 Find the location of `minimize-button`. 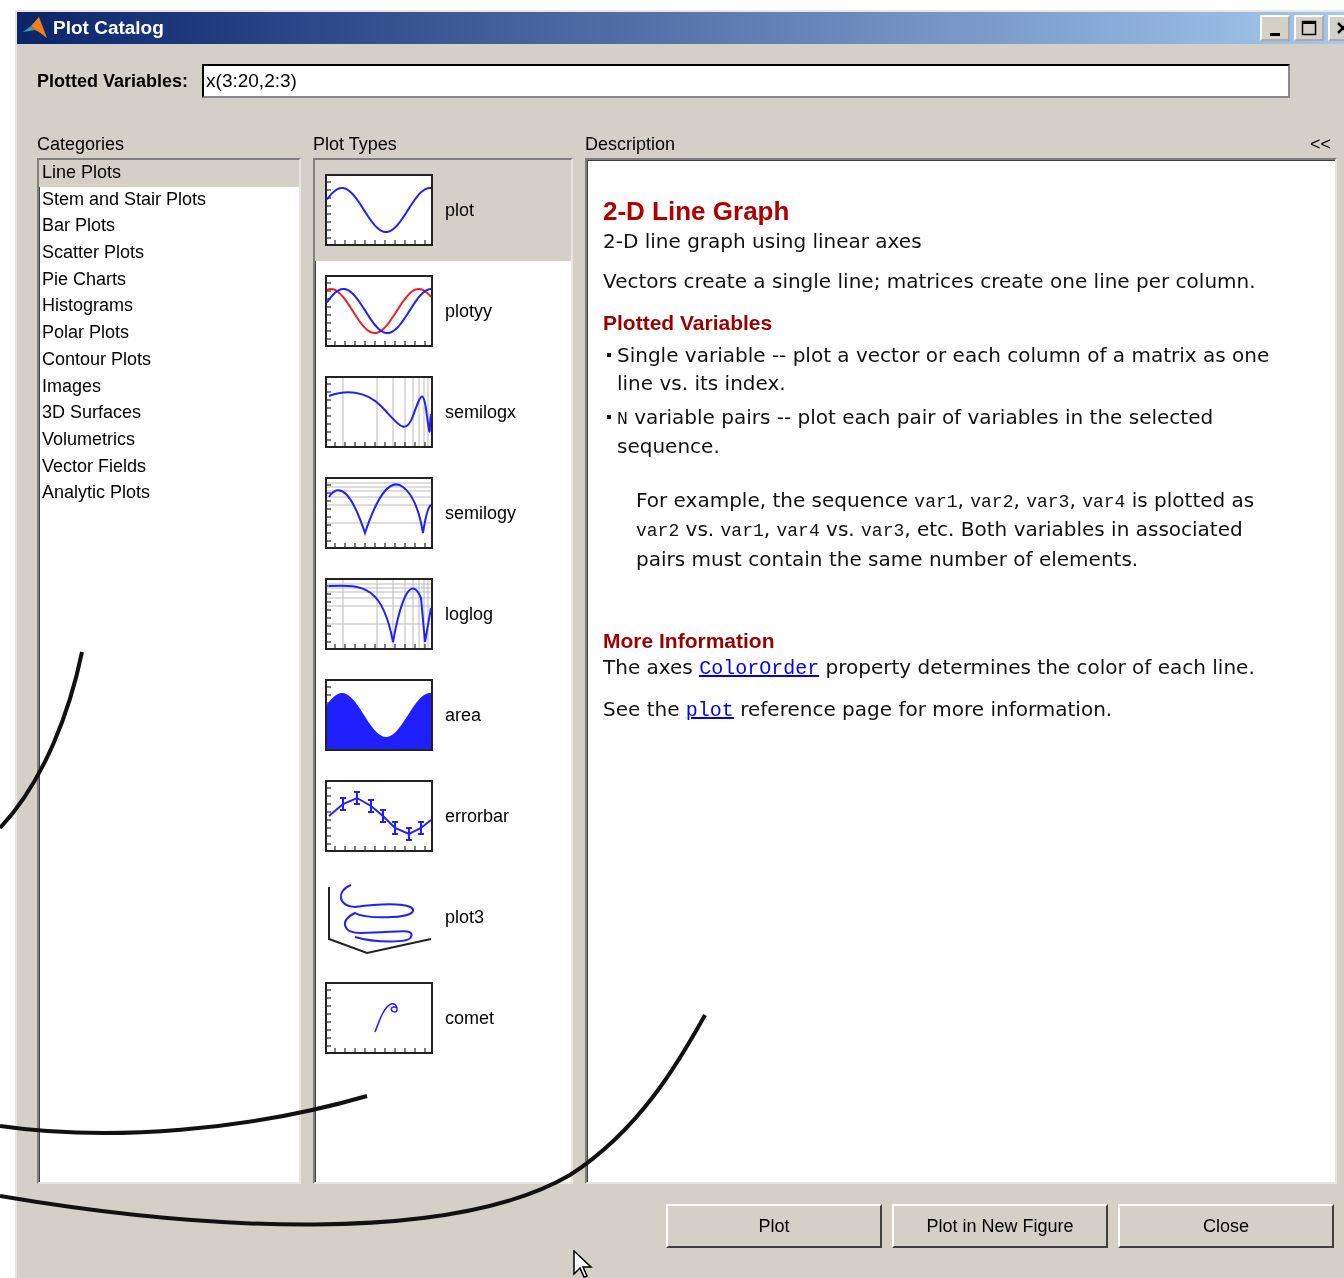

minimize-button is located at coordinates (1275, 28).